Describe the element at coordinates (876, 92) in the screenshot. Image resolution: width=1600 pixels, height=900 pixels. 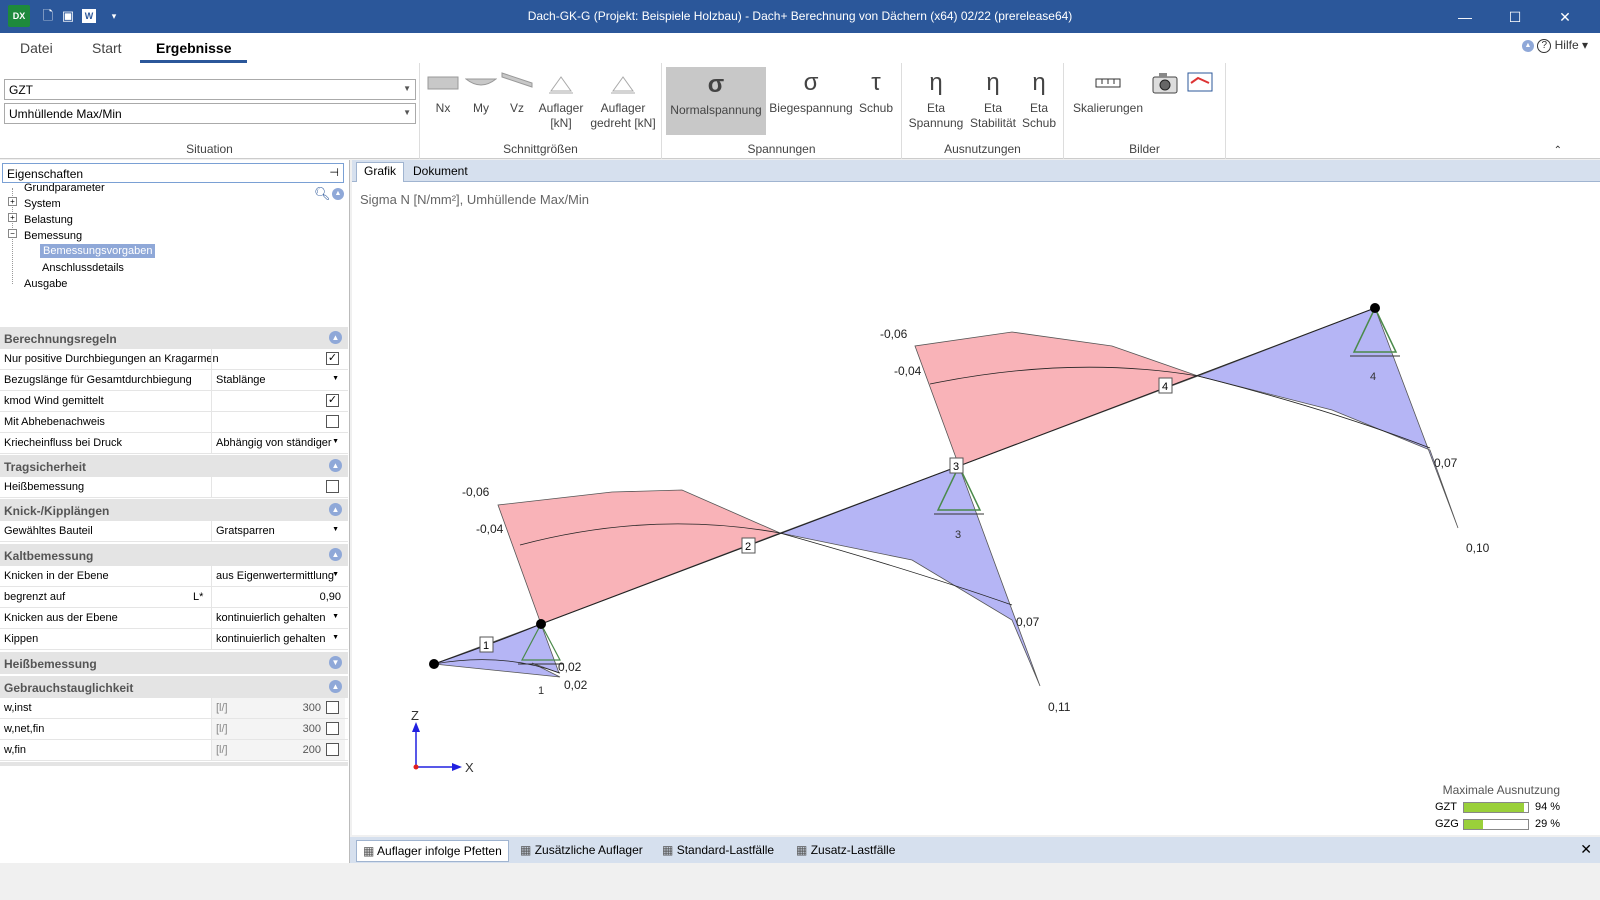
I see `schub-button: τ Schub` at that location.